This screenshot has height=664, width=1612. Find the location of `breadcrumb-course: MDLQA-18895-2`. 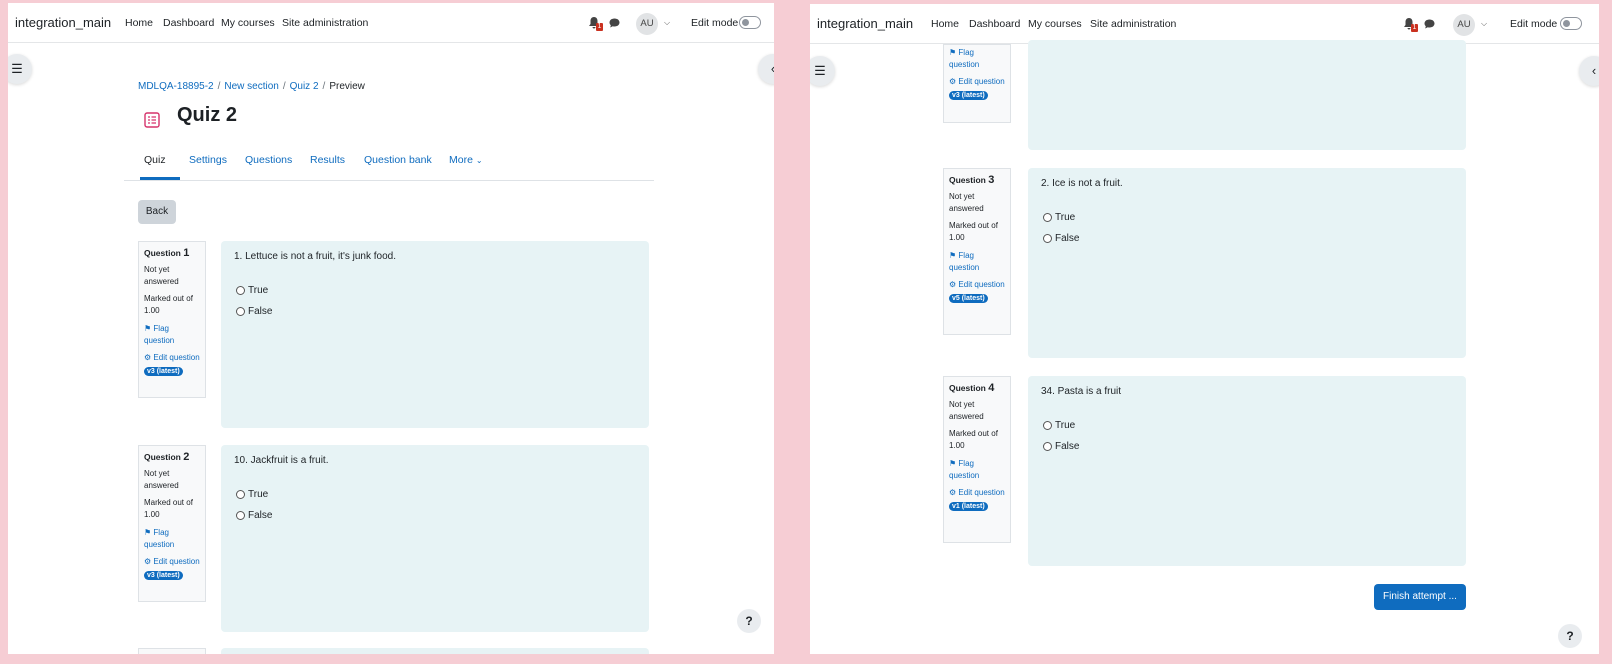

breadcrumb-course: MDLQA-18895-2 is located at coordinates (176, 86).